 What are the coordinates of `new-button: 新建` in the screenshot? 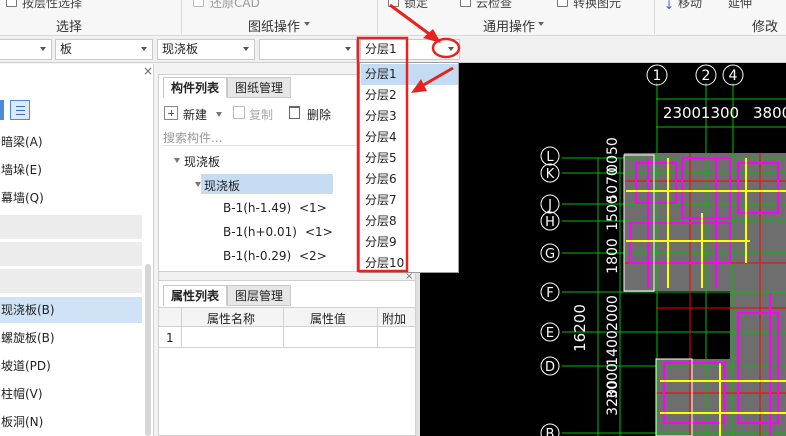 It's located at (195, 114).